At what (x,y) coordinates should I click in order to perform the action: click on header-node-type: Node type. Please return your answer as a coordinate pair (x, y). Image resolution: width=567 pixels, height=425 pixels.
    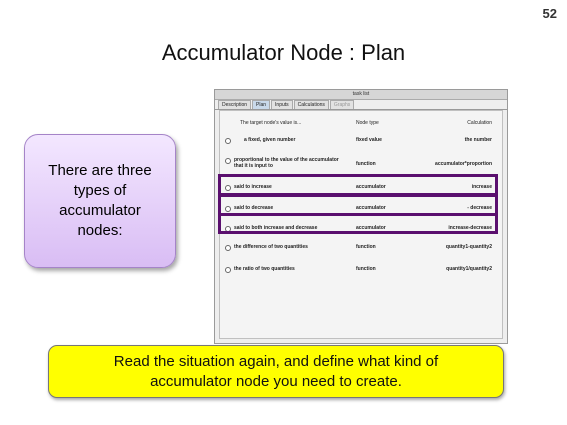
    Looking at the image, I should click on (367, 123).